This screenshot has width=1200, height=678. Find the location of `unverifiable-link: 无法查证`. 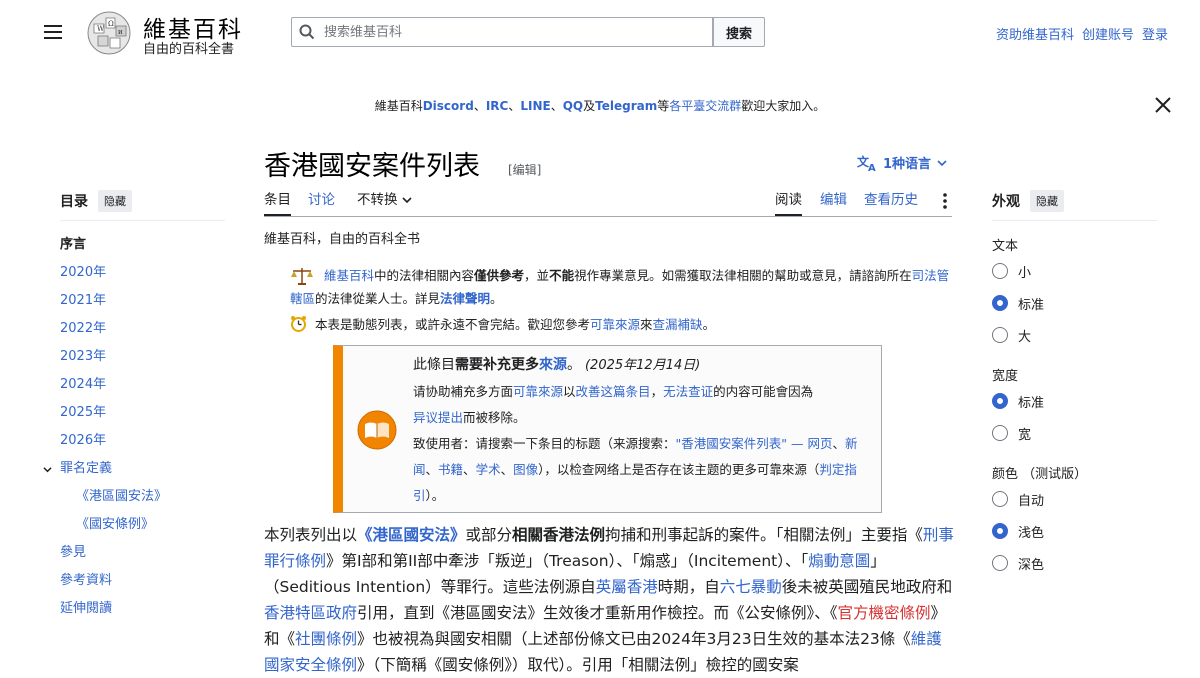

unverifiable-link: 无法查证 is located at coordinates (688, 391).